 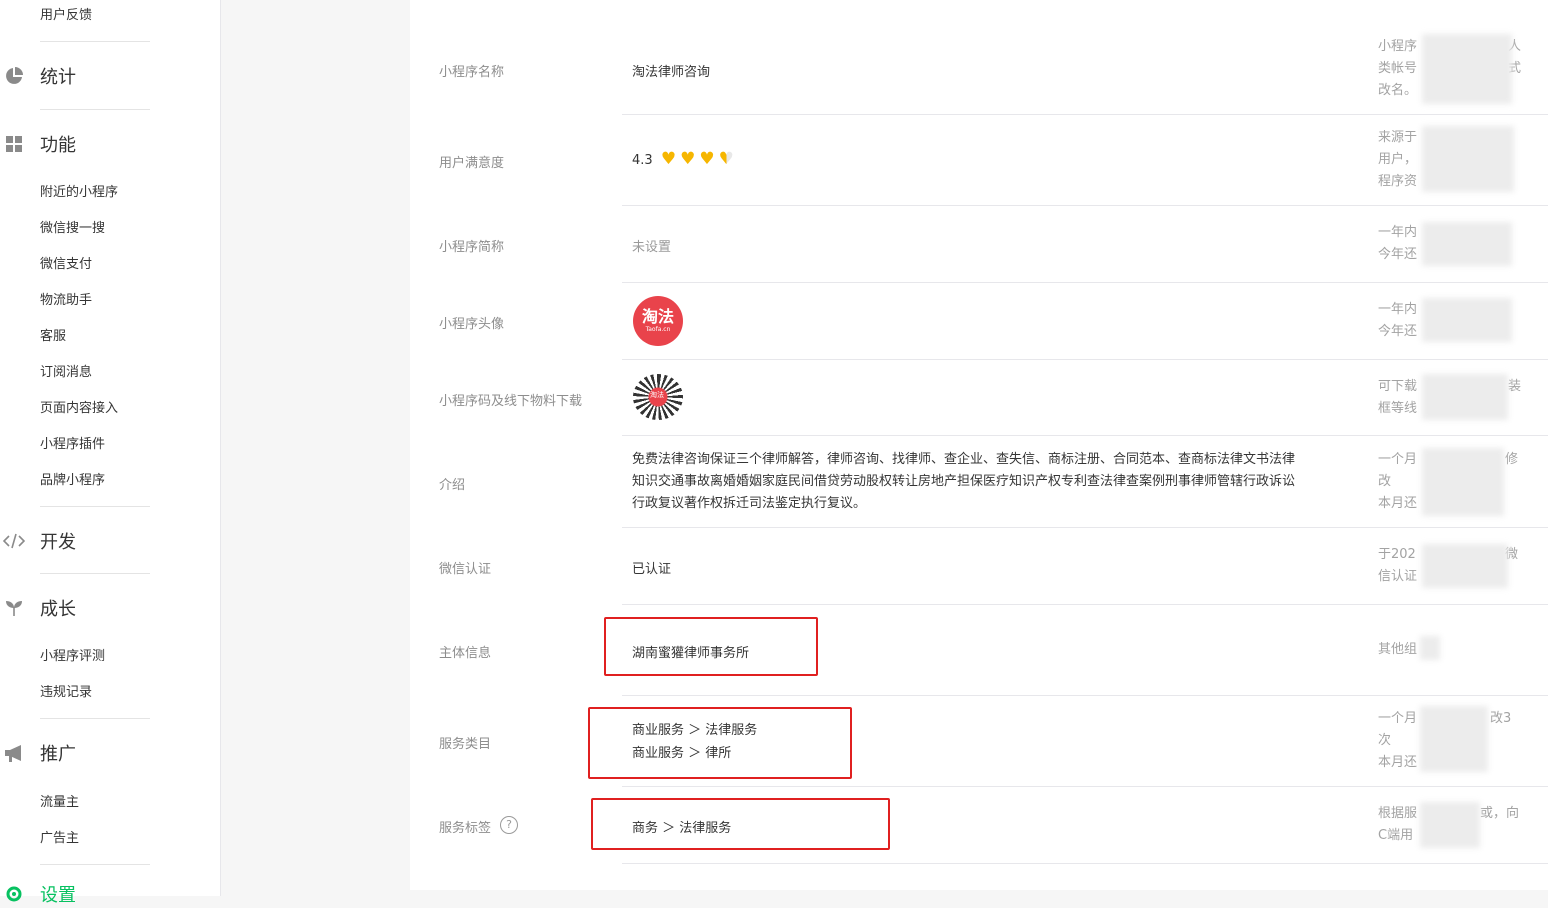 What do you see at coordinates (38, 753) in the screenshot?
I see `sidebar-section-promo: 推广` at bounding box center [38, 753].